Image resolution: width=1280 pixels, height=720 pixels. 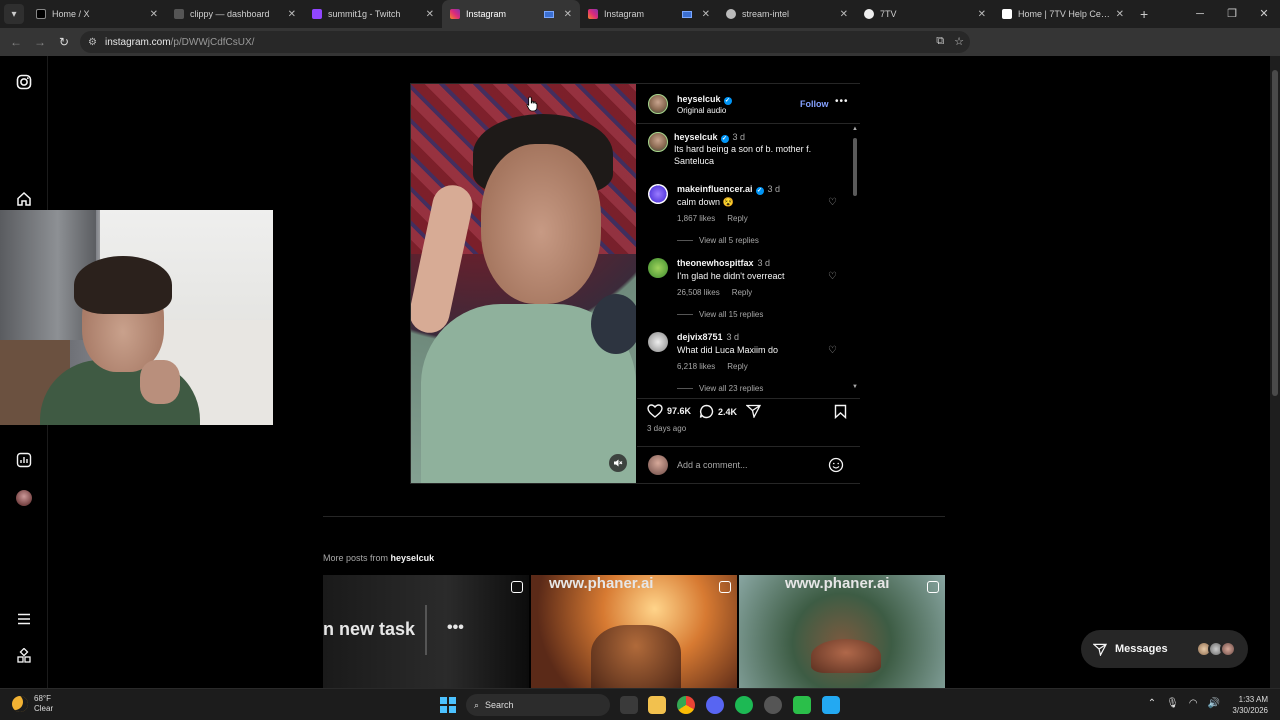 I want to click on share-paper-plane-icon, so click(x=753, y=411).